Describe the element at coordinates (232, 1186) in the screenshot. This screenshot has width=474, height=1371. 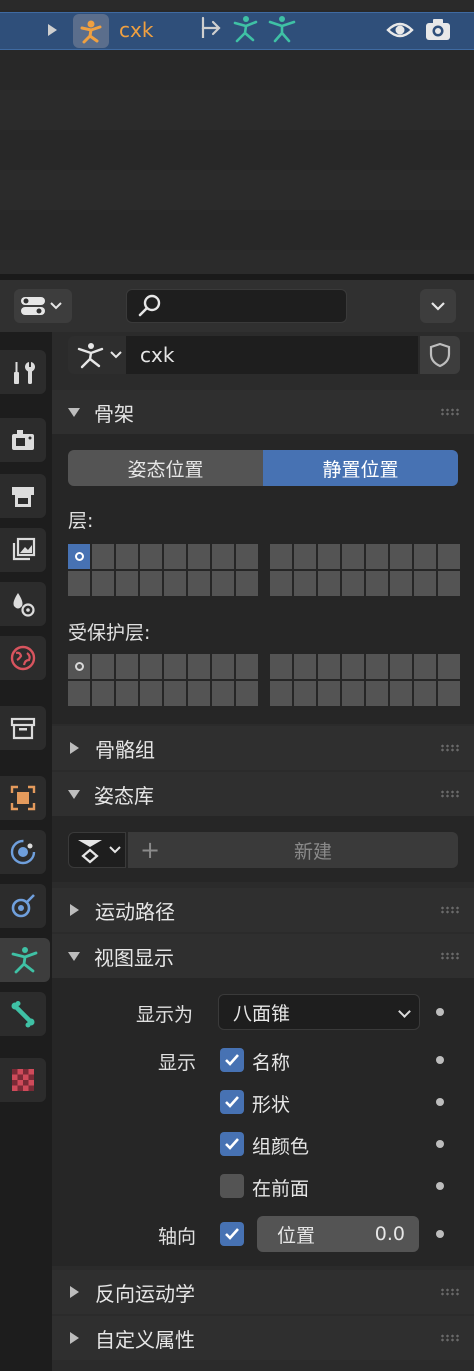
I see `show-in-front-checkbox` at that location.